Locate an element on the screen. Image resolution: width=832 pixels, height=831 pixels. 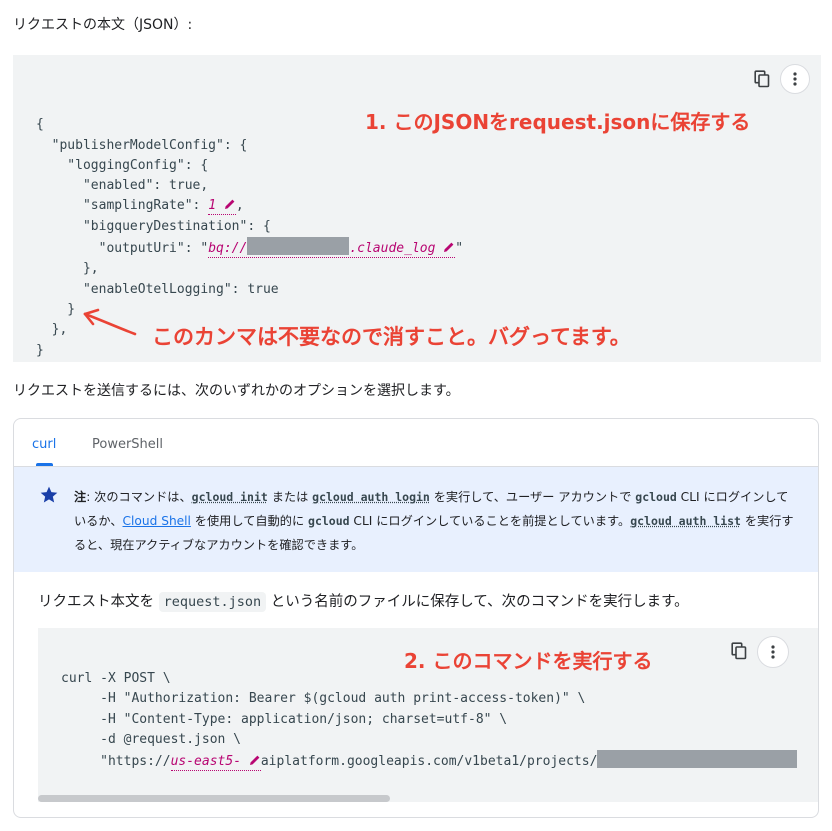
variable-value: us-east5- is located at coordinates (206, 762).